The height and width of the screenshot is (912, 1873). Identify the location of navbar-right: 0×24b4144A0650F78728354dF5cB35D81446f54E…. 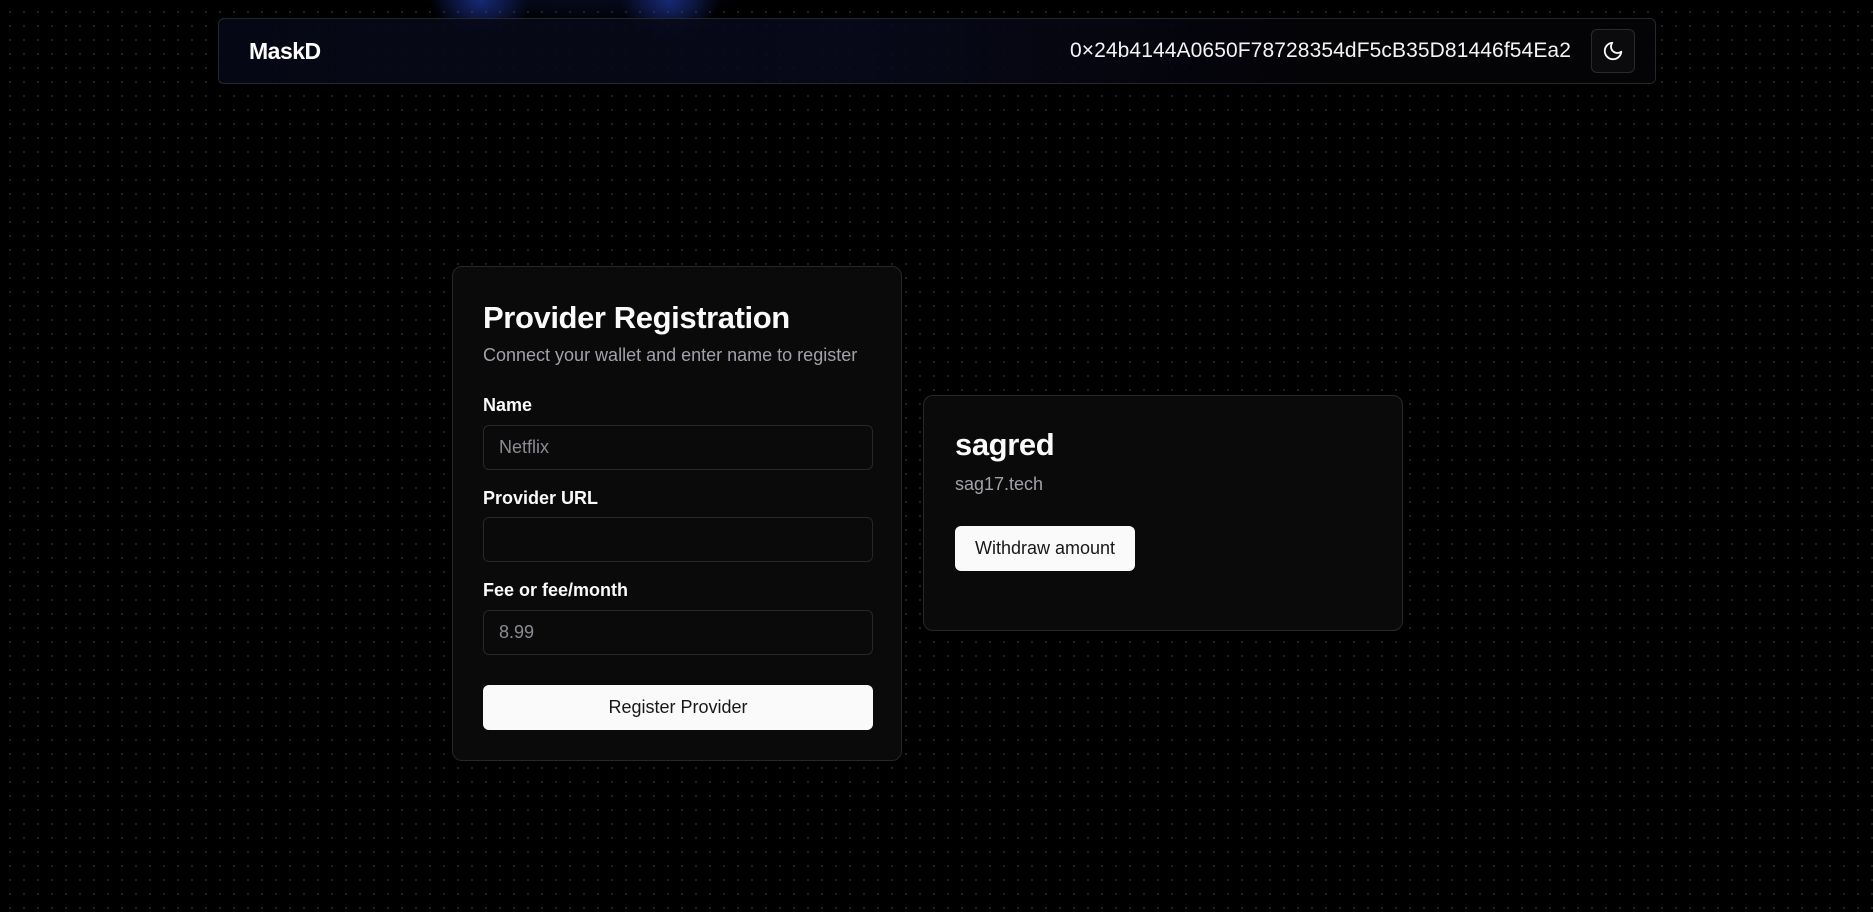
(1352, 51).